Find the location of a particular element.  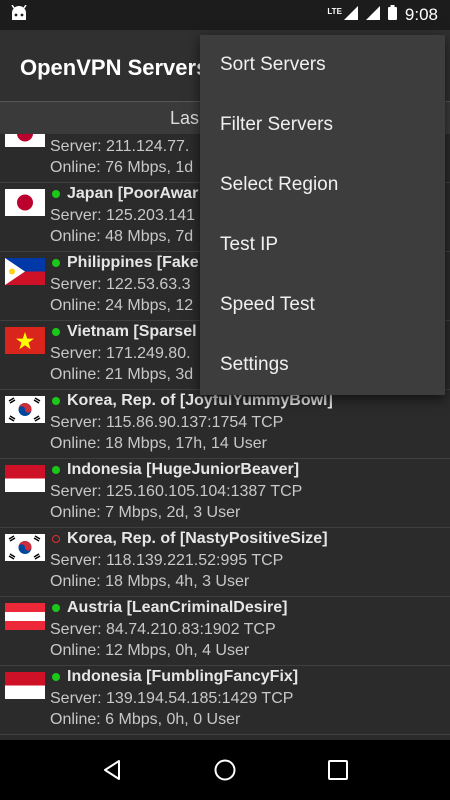

server-online-info: Online: 18 Mbps, 4h, 3 User is located at coordinates (150, 581).